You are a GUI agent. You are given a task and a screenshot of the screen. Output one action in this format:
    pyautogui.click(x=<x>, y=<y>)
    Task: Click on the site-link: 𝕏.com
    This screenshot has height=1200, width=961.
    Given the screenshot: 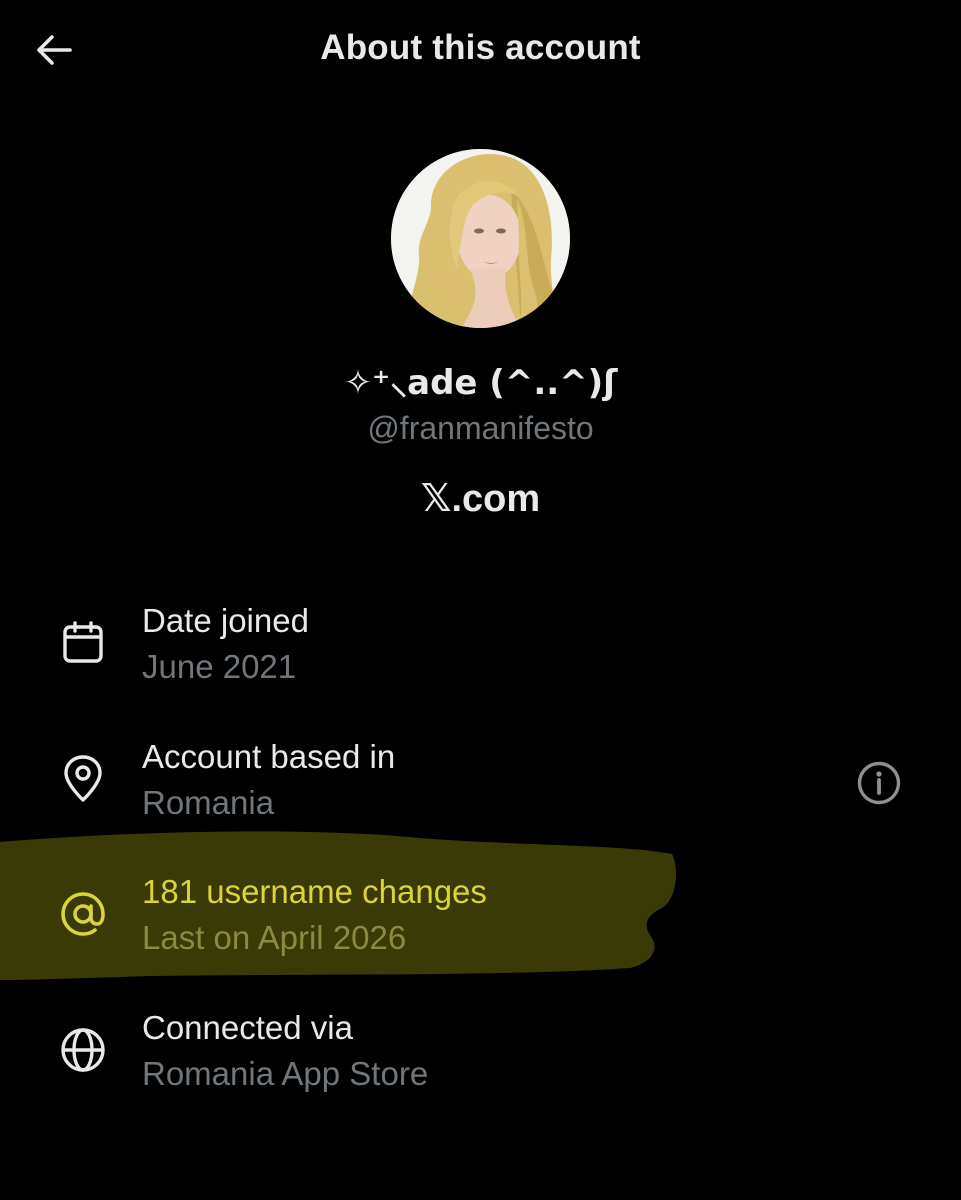 What is the action you would take?
    pyautogui.click(x=480, y=498)
    